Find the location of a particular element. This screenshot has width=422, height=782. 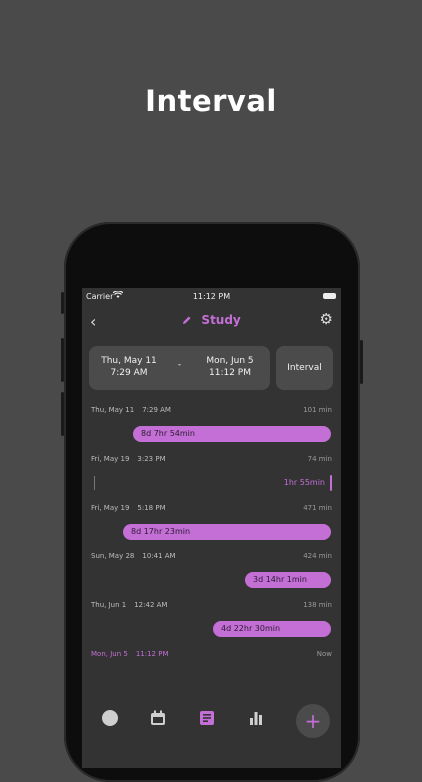

view-mode-label: Interval is located at coordinates (304, 368).